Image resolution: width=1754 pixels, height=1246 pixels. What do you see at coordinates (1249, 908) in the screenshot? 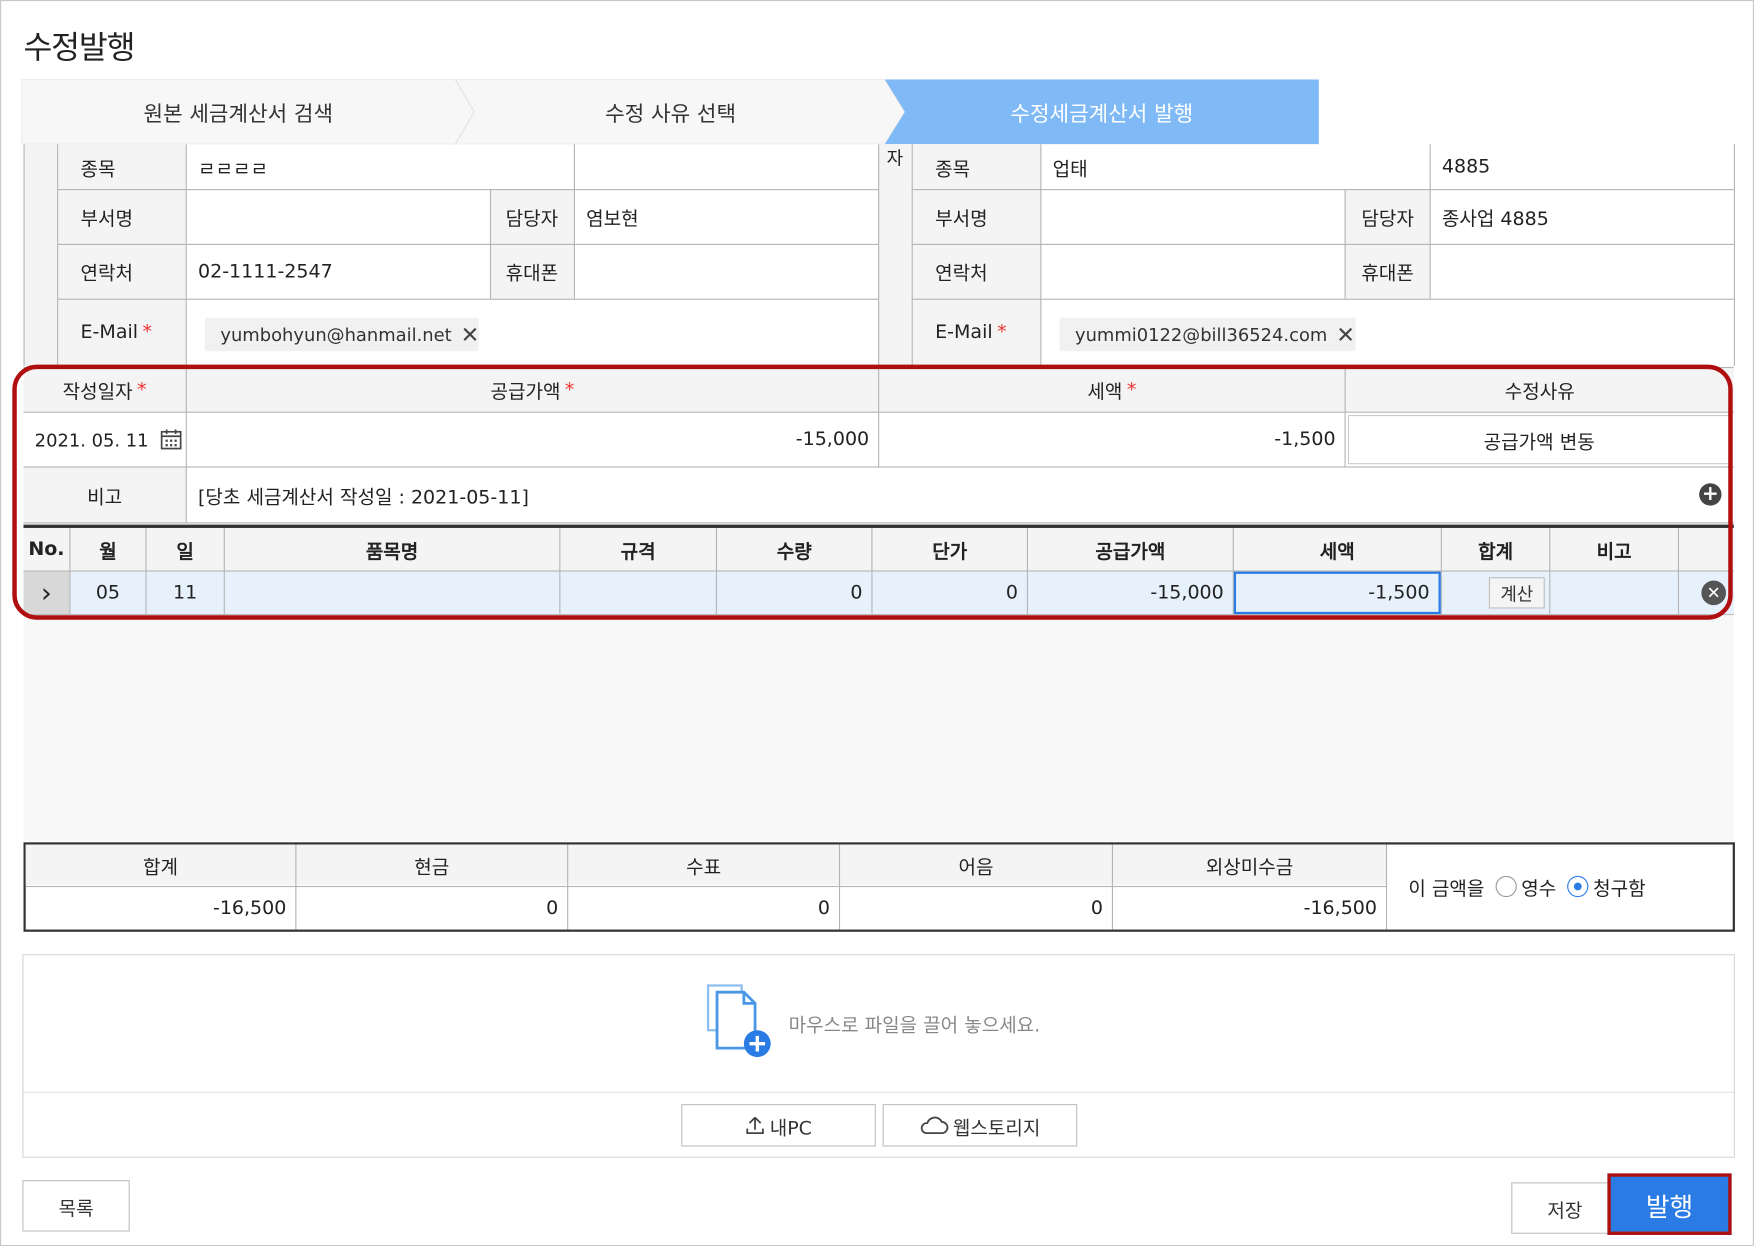
I see `totals-receivable-input: -16,500` at bounding box center [1249, 908].